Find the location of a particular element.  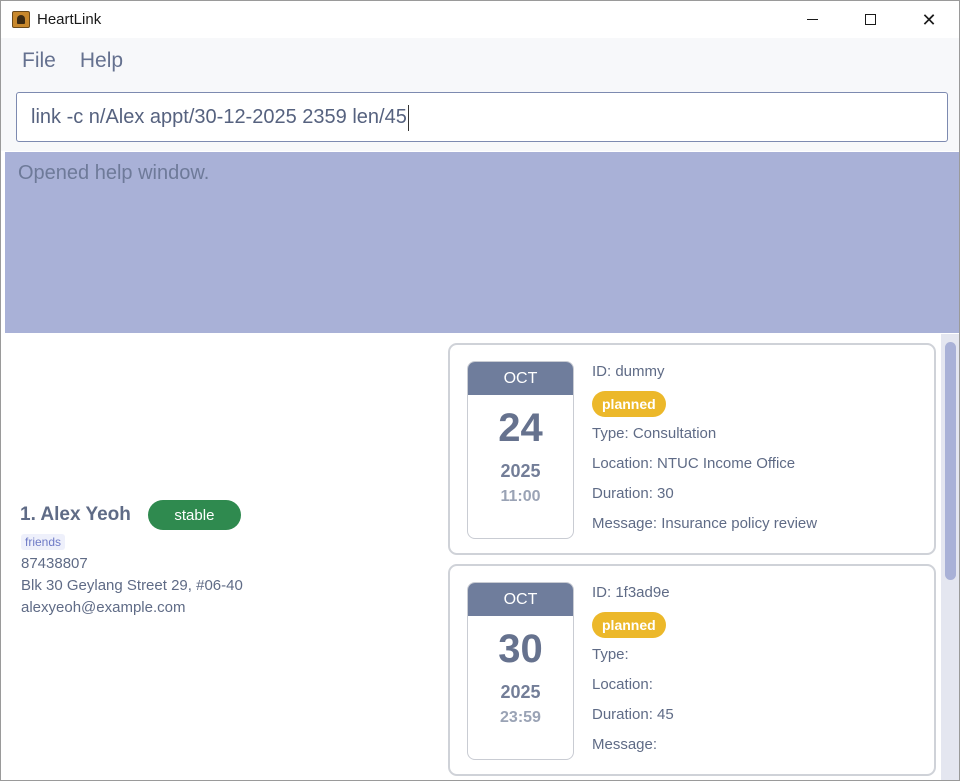

appointment-location: Location: is located at coordinates (622, 684).